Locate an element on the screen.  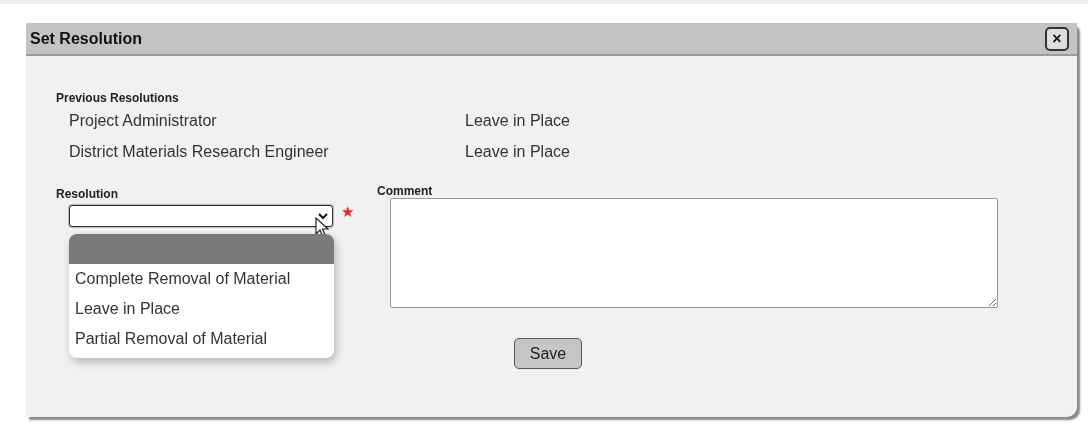
section-label: Previous Resolutions is located at coordinates (118, 98).